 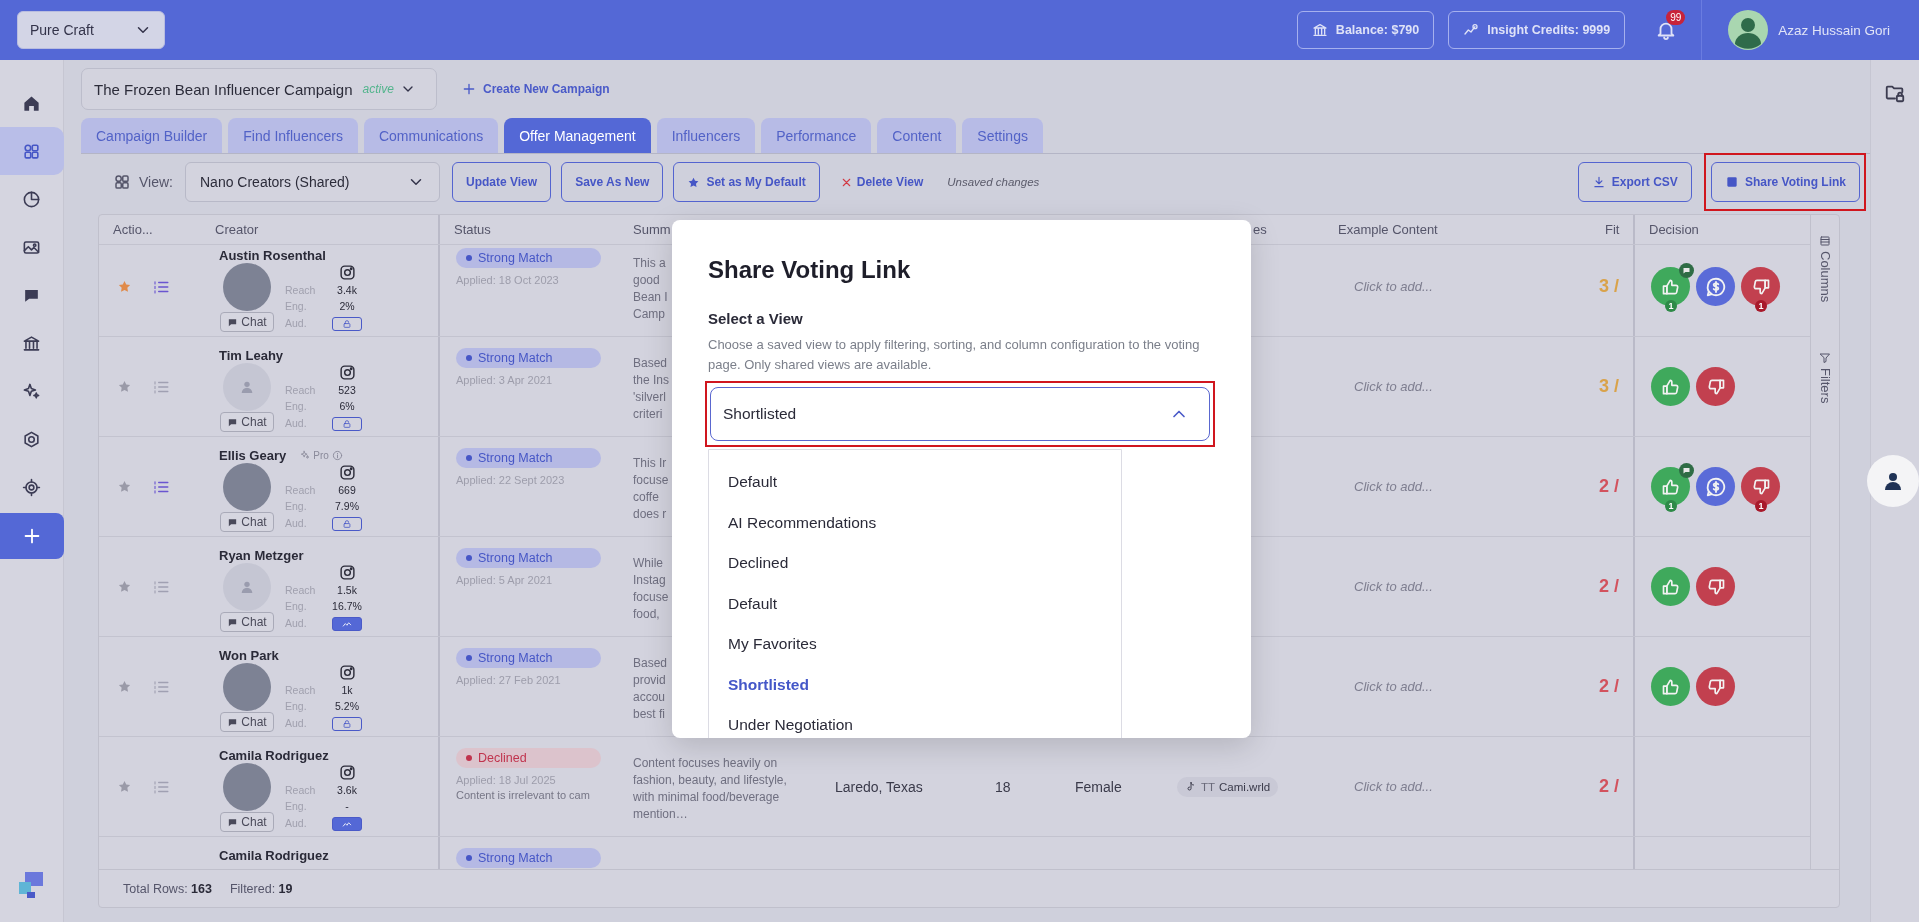 I want to click on creator-name: Ellis Geary, so click(x=253, y=455).